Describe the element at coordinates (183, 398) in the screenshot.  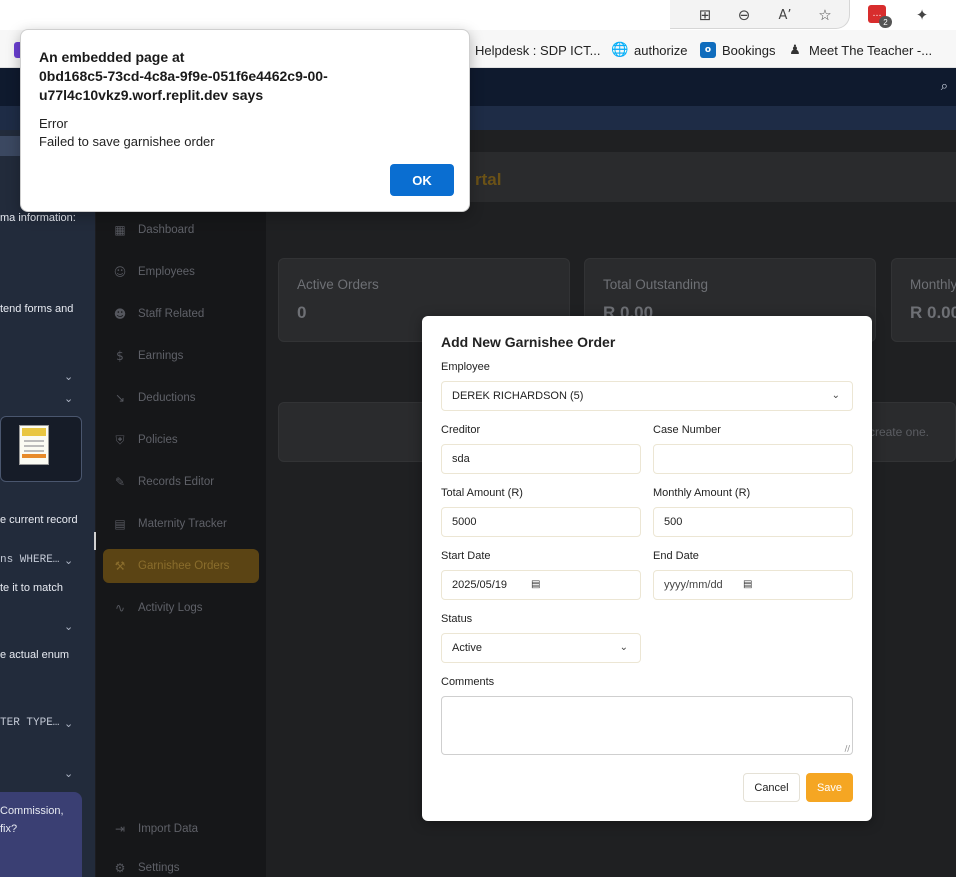
I see `sidebar-item-deductions: ↘ Deductions` at that location.